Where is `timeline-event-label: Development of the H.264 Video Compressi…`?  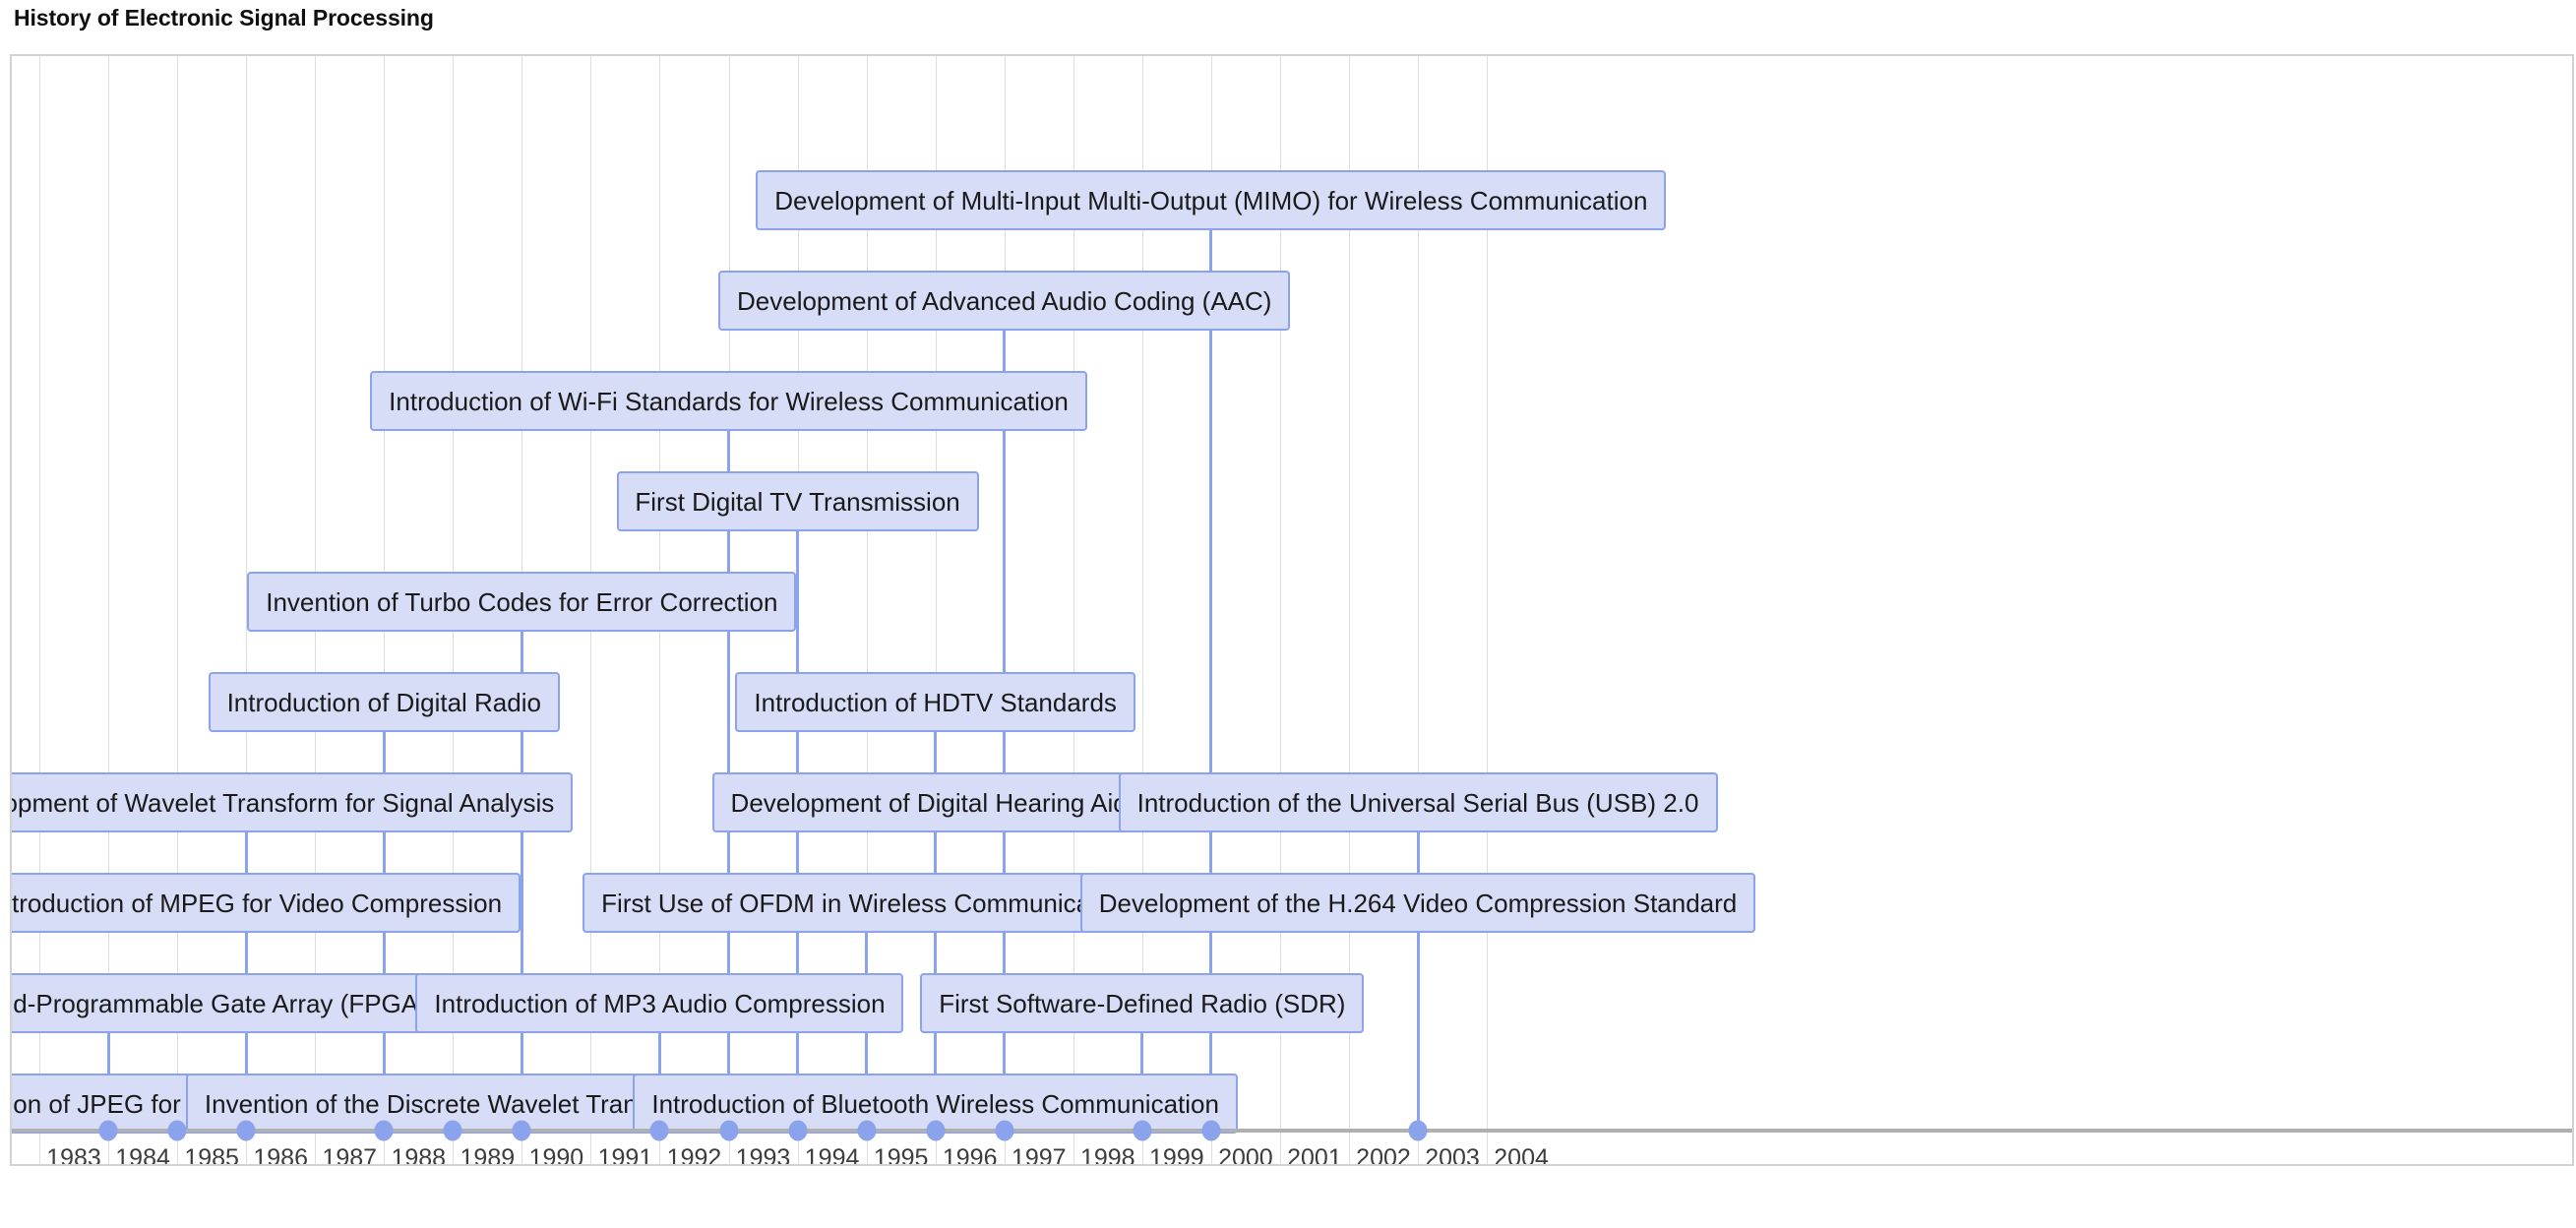
timeline-event-label: Development of the H.264 Video Compressi… is located at coordinates (1418, 903).